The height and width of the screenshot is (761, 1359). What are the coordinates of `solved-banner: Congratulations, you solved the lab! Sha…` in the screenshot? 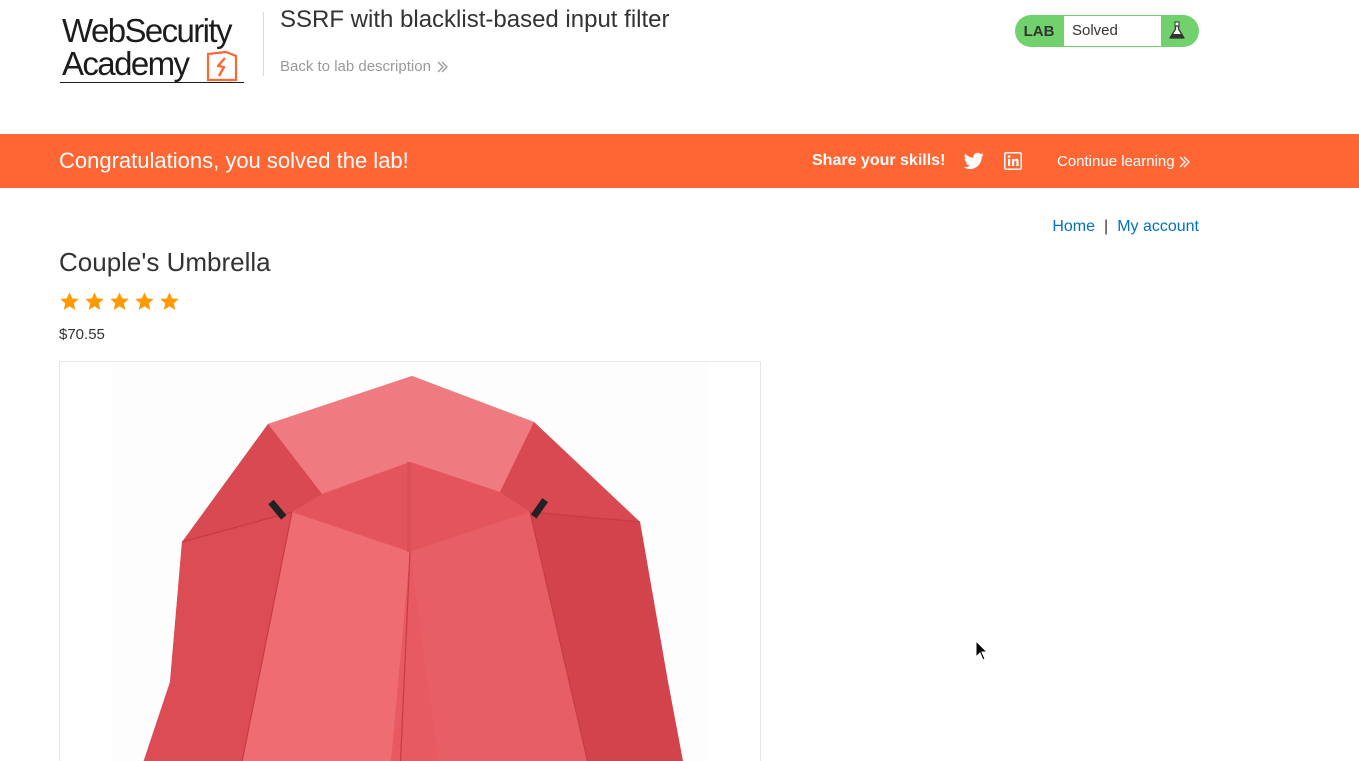 It's located at (679, 161).